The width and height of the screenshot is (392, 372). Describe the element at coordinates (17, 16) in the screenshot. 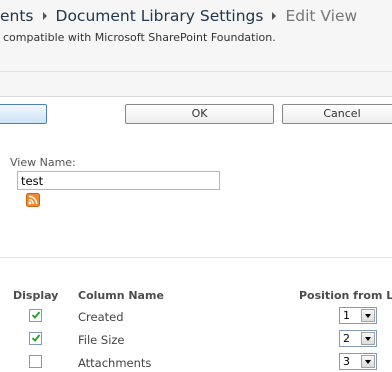

I see `breadcrumb-item-documents: ents` at that location.